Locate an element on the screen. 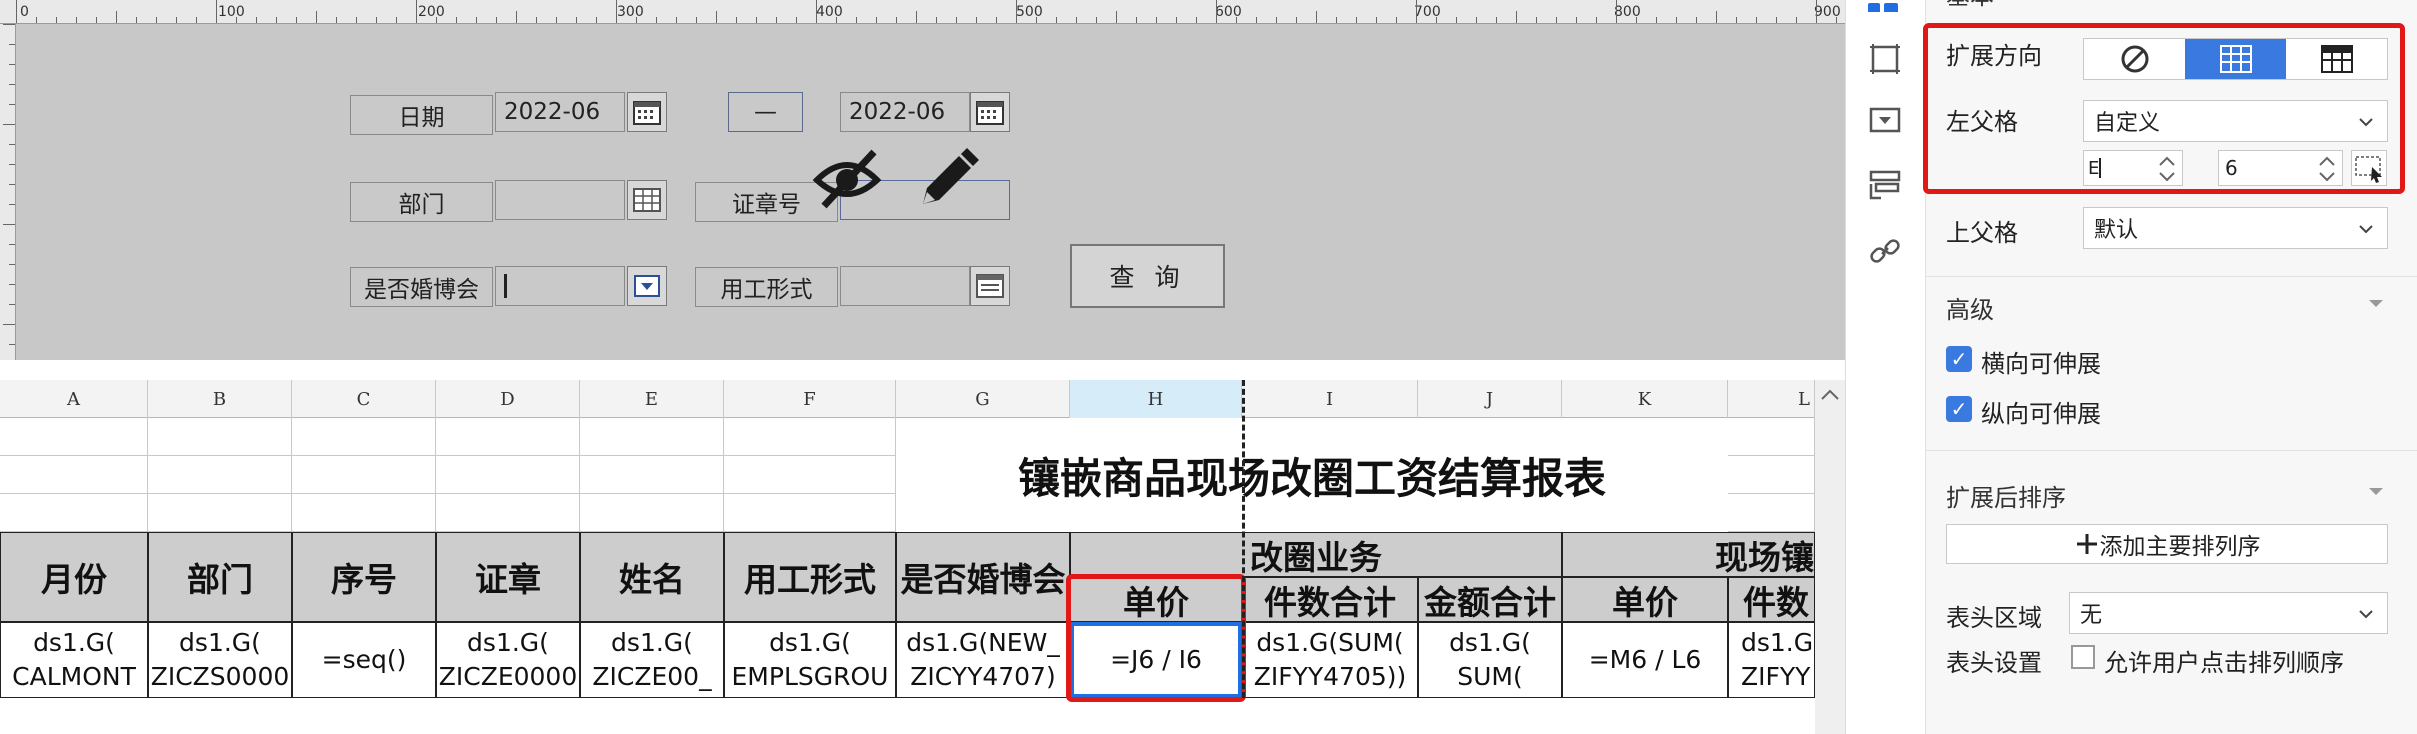 Image resolution: width=2417 pixels, height=734 pixels. data-cell: ds1.G( ZICZS0000 is located at coordinates (220, 660).